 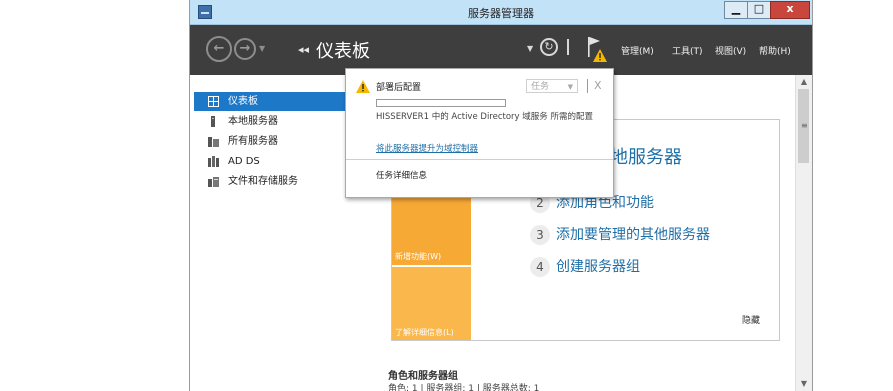 What do you see at coordinates (213, 182) in the screenshot?
I see `file-storage-icon` at bounding box center [213, 182].